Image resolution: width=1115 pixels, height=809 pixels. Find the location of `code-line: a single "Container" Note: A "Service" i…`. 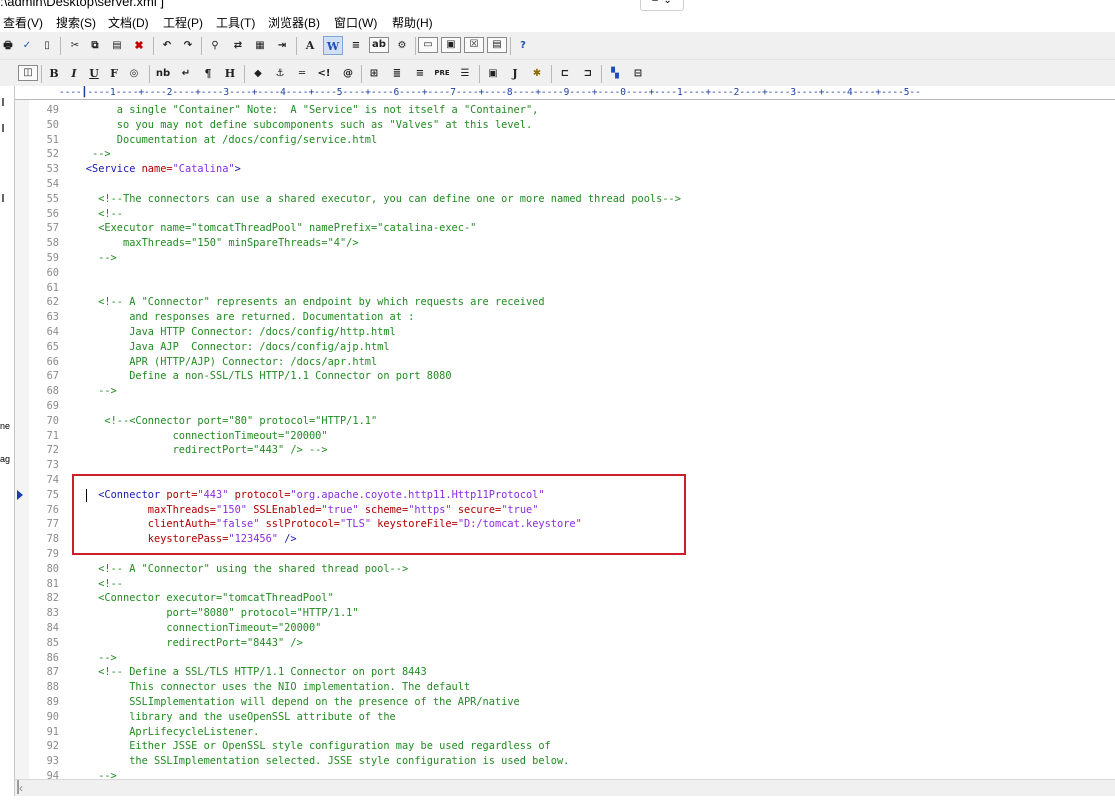

code-line: a single "Container" Note: A "Service" i… is located at coordinates (300, 110).